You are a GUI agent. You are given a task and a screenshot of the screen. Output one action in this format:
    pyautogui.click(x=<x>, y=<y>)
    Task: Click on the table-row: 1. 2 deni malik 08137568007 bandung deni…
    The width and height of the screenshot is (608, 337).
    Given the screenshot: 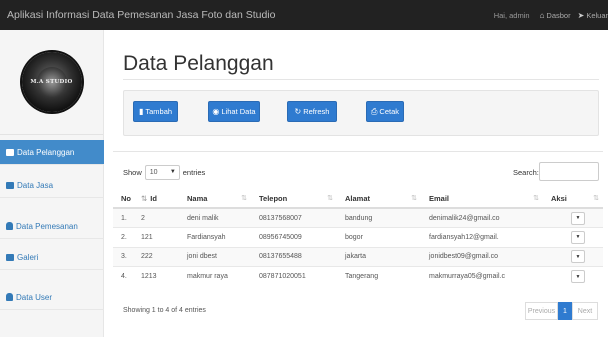 What is the action you would take?
    pyautogui.click(x=358, y=217)
    